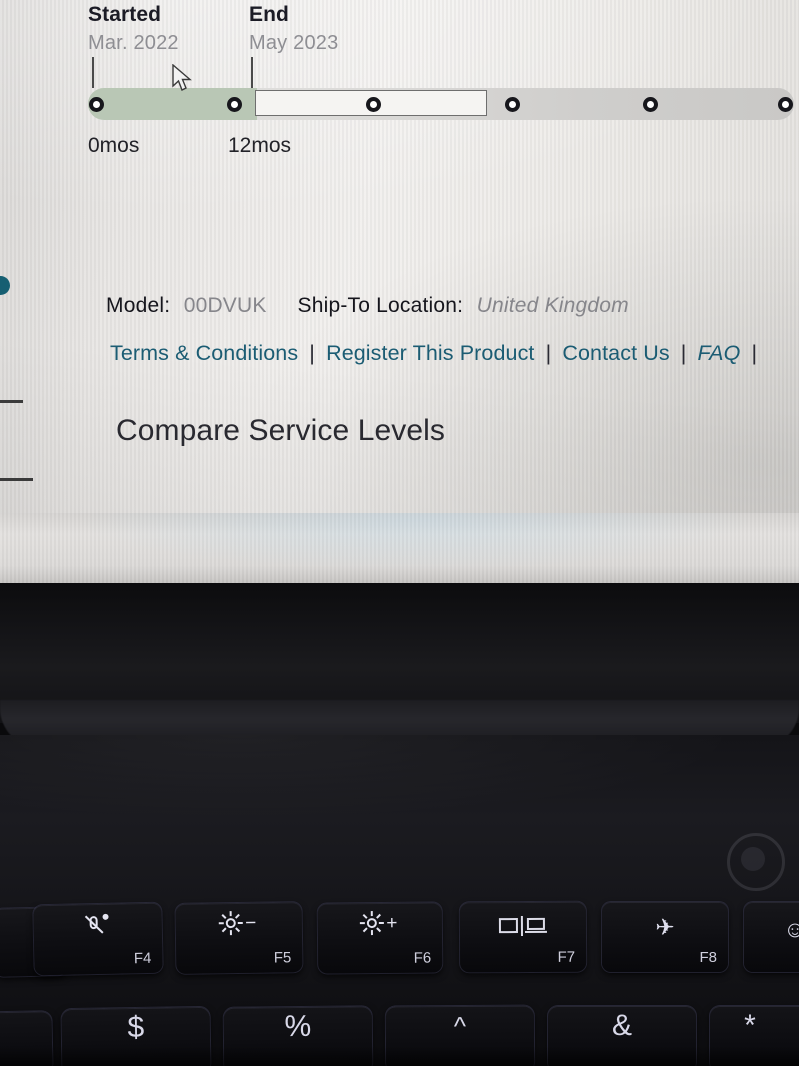 Image resolution: width=799 pixels, height=1066 pixels. I want to click on display-switch-icon, so click(523, 929).